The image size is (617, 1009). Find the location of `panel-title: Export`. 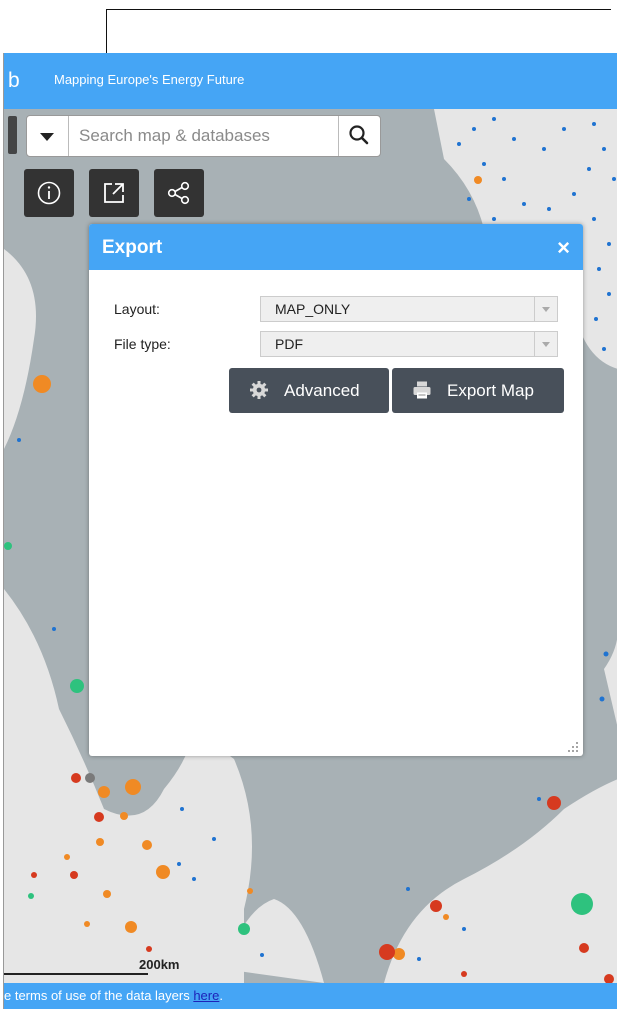

panel-title: Export is located at coordinates (132, 247).